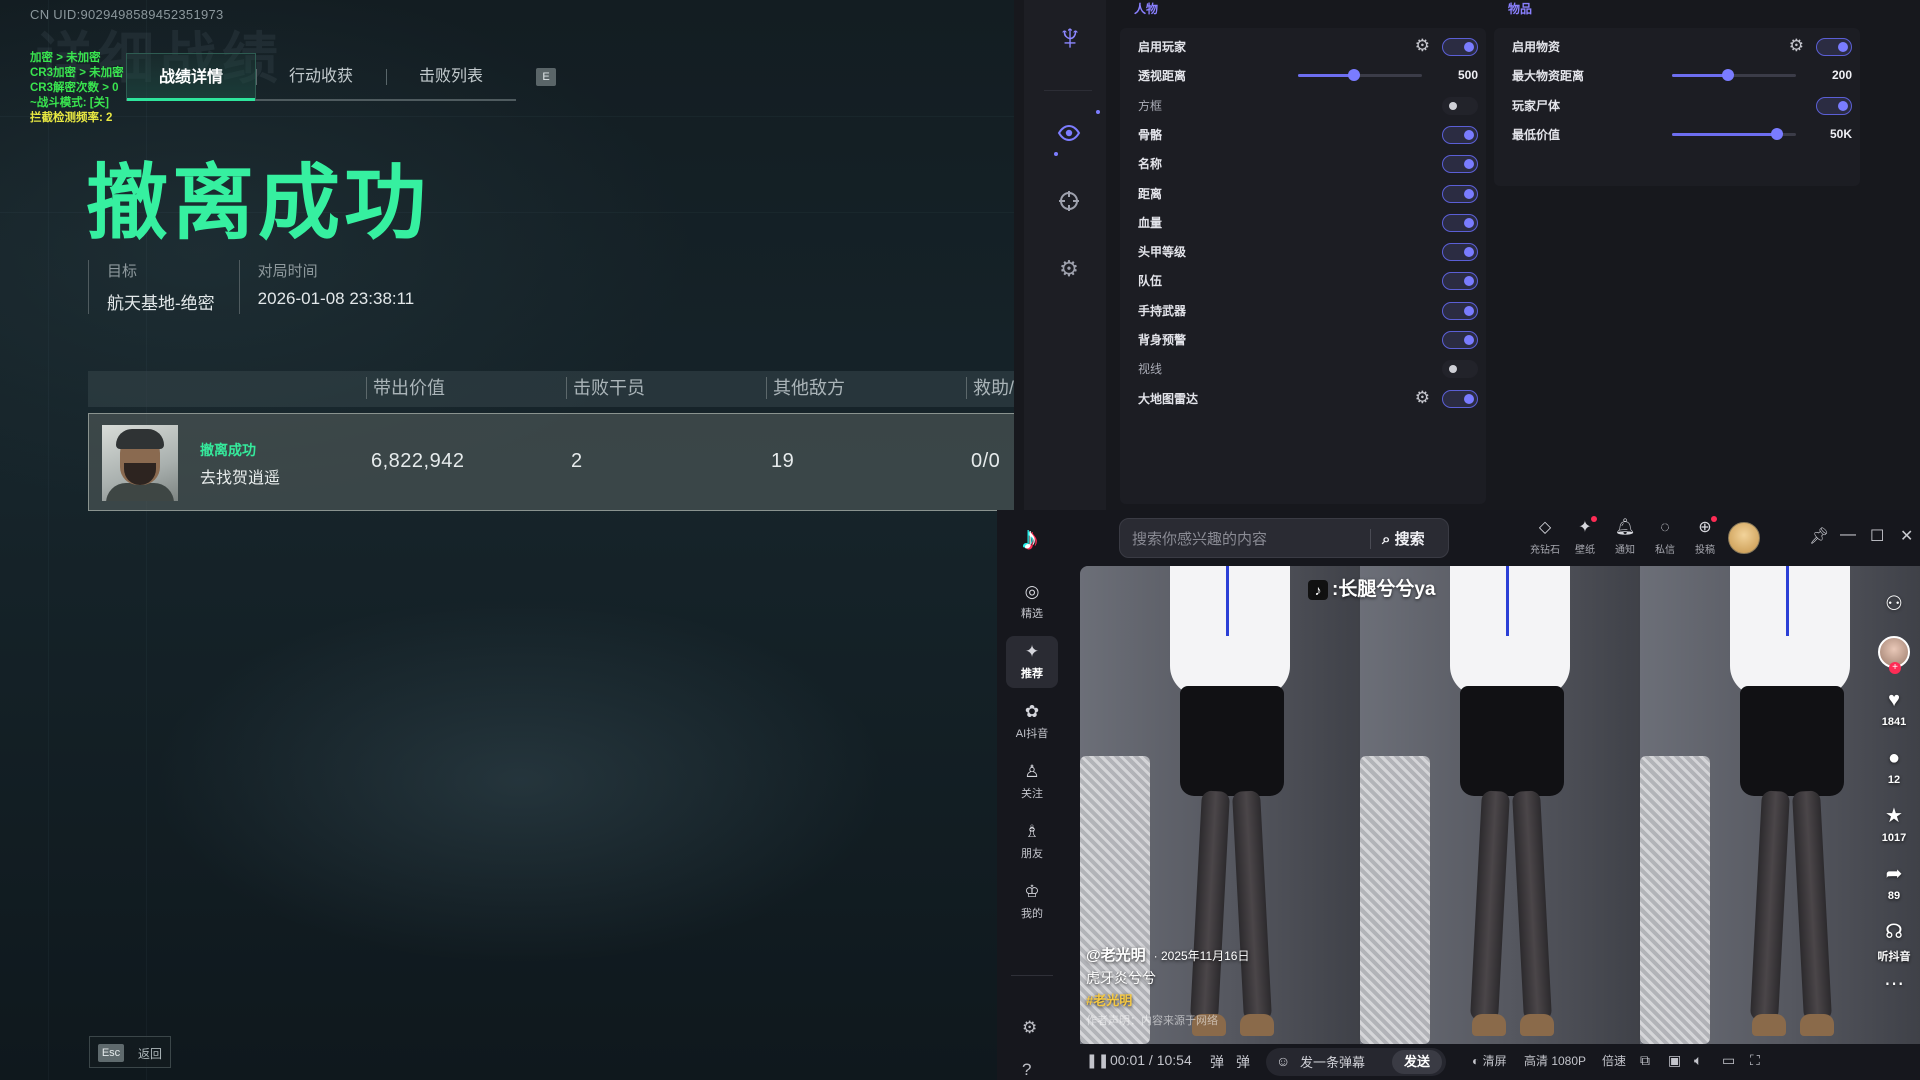 Image resolution: width=1920 pixels, height=1080 pixels. I want to click on topbar-recharge: ◇ 充钻石, so click(1545, 537).